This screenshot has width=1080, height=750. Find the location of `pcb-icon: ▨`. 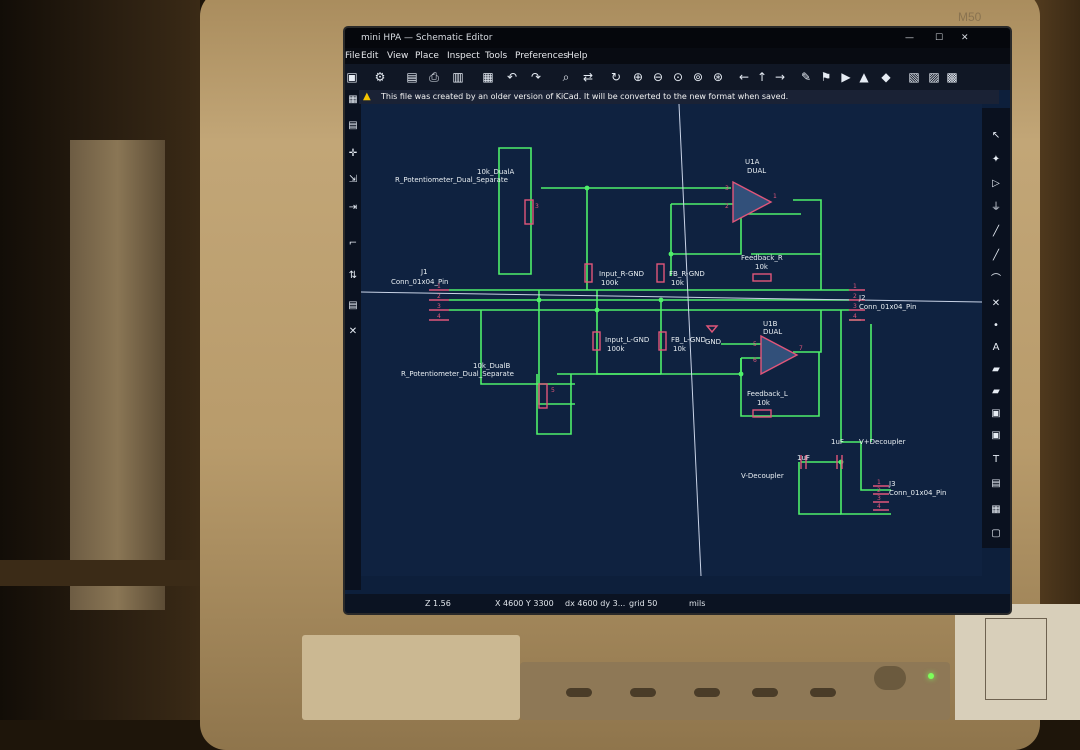

pcb-icon: ▨ is located at coordinates (934, 77).